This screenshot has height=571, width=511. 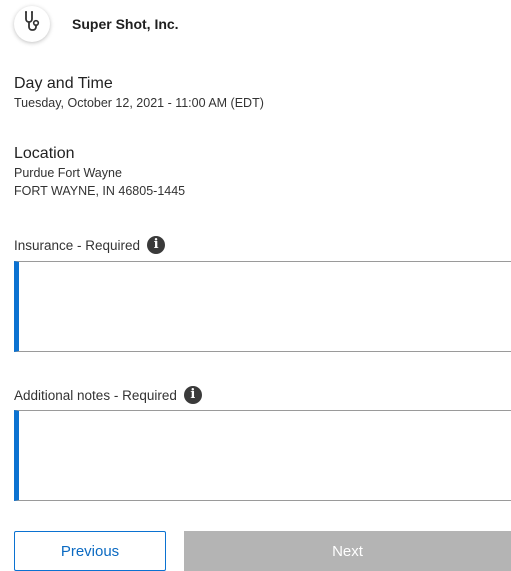 I want to click on stethoscope-icon, so click(x=32, y=24).